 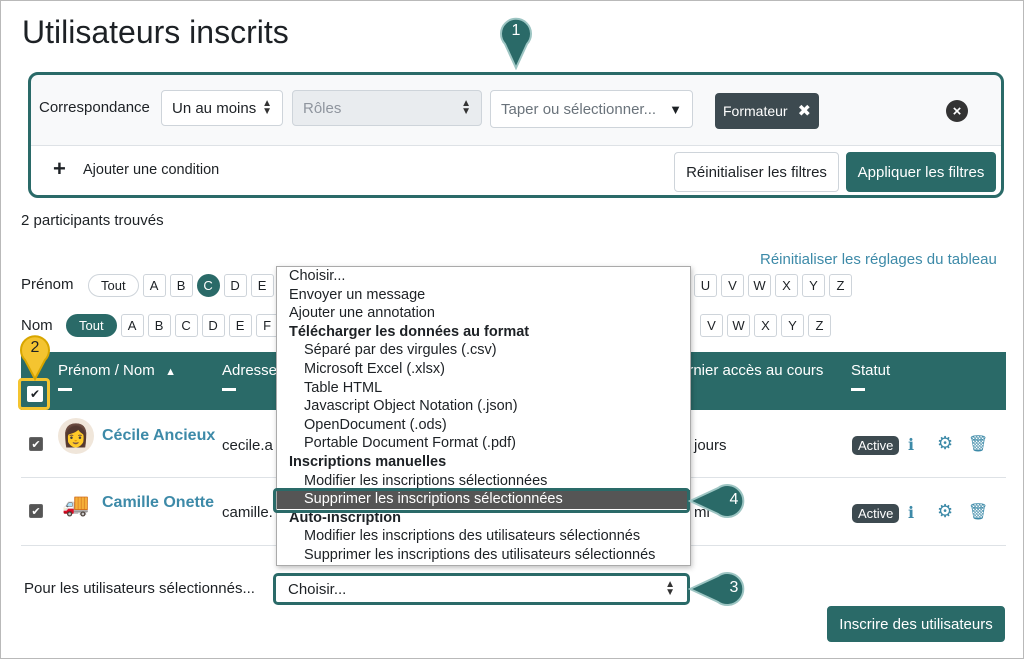 I want to click on enrol-users-button: Inscrire des utilisateurs, so click(x=916, y=624).